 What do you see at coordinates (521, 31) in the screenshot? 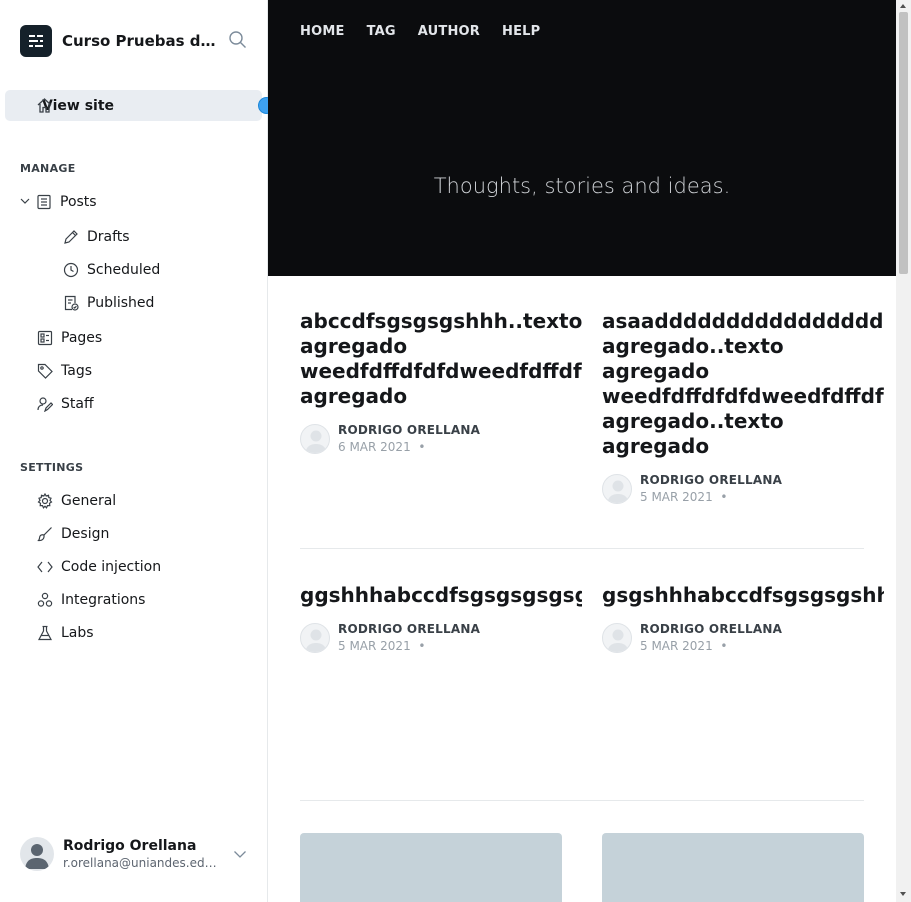
I see `nav-help-link: HELP` at bounding box center [521, 31].